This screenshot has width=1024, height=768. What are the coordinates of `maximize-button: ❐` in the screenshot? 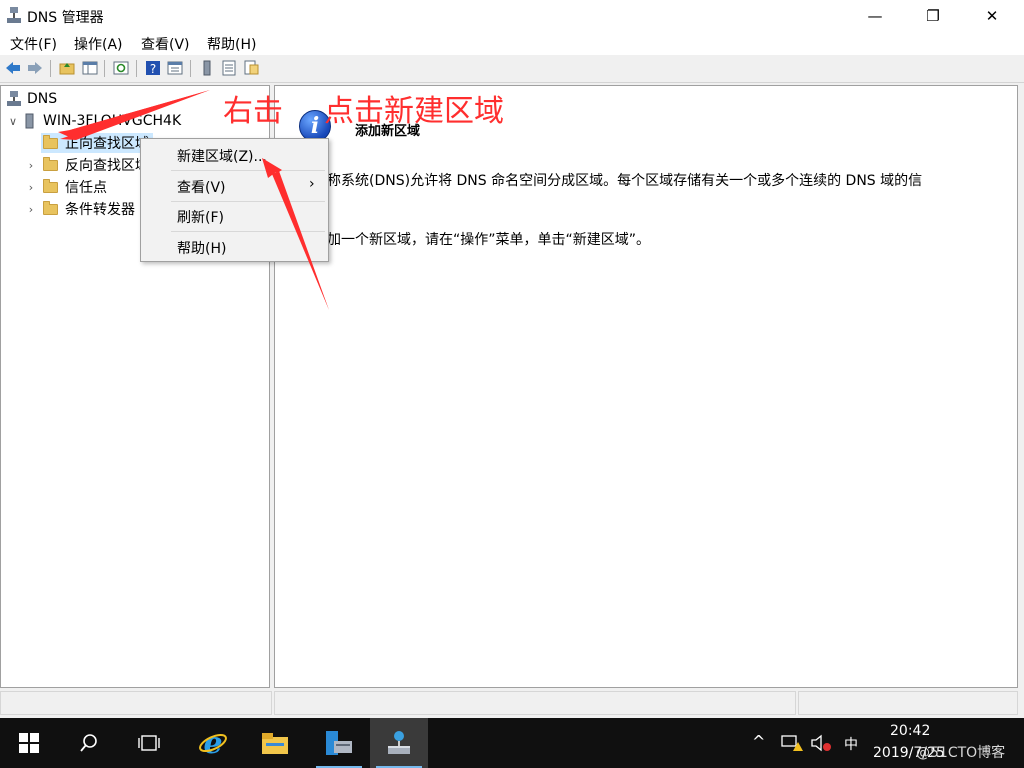 It's located at (933, 15).